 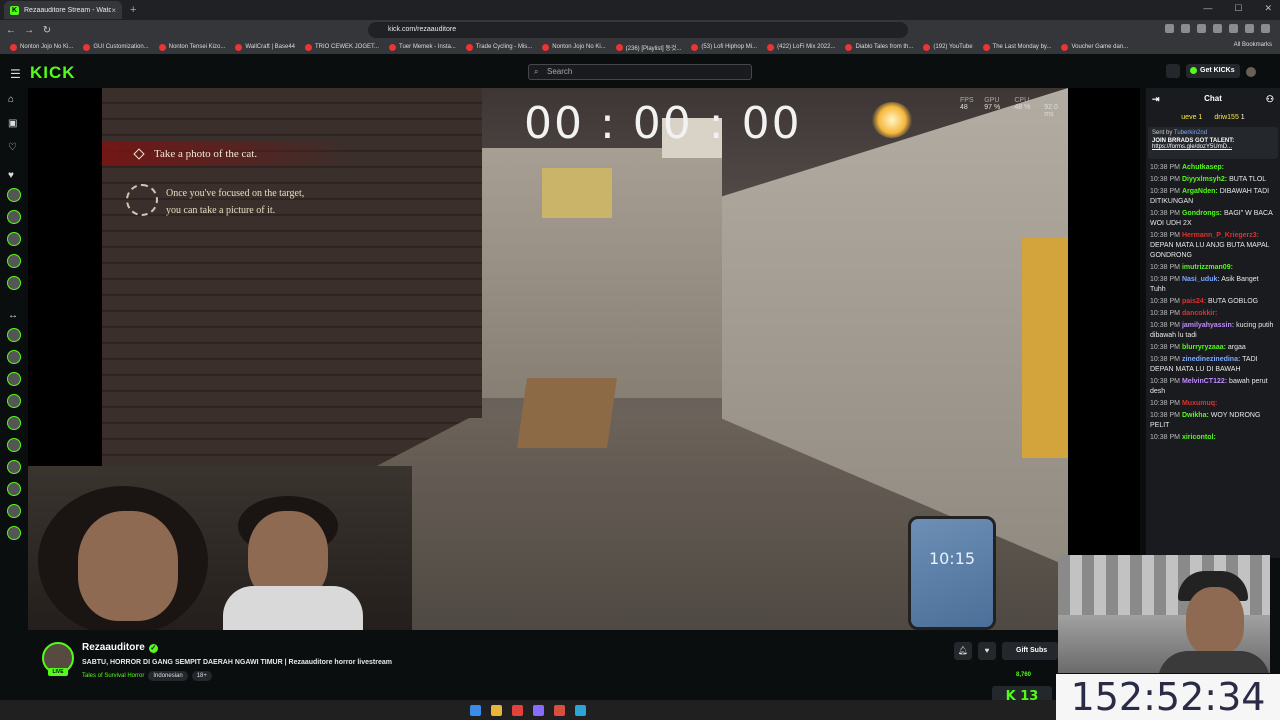 I want to click on streamer-name: Rezaauditore ✓, so click(x=120, y=647).